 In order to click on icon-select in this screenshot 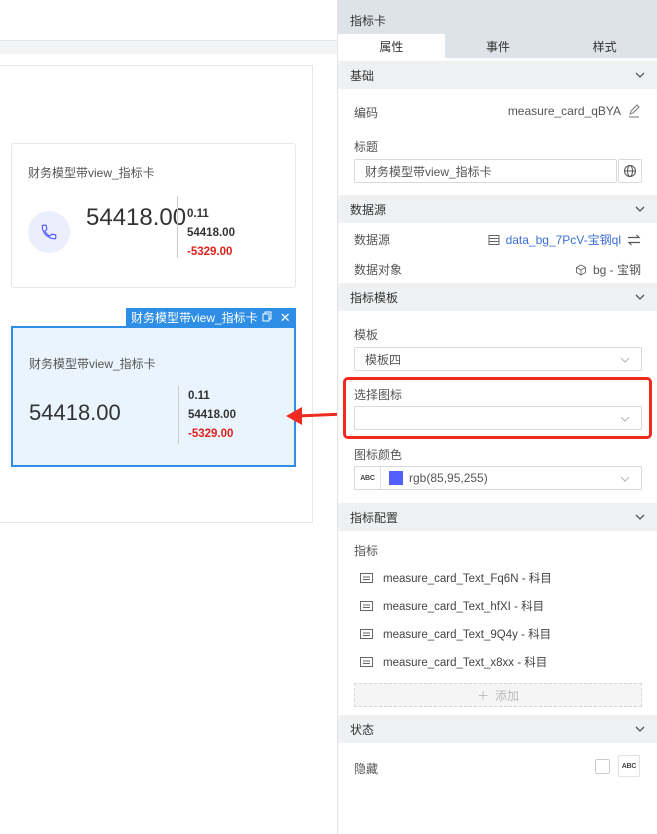, I will do `click(498, 418)`.